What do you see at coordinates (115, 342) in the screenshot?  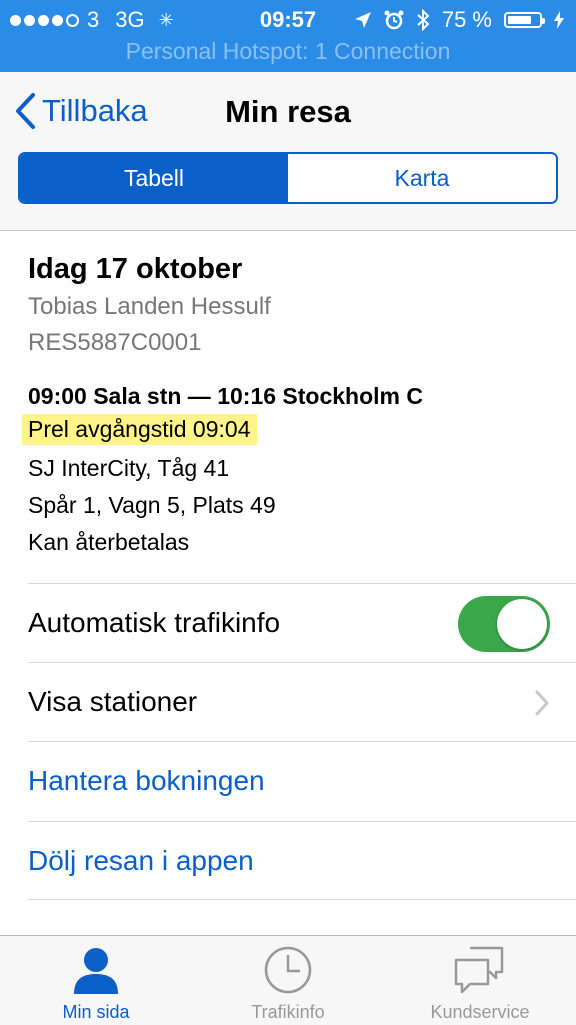 I see `booking-reference: RES5887C0001` at bounding box center [115, 342].